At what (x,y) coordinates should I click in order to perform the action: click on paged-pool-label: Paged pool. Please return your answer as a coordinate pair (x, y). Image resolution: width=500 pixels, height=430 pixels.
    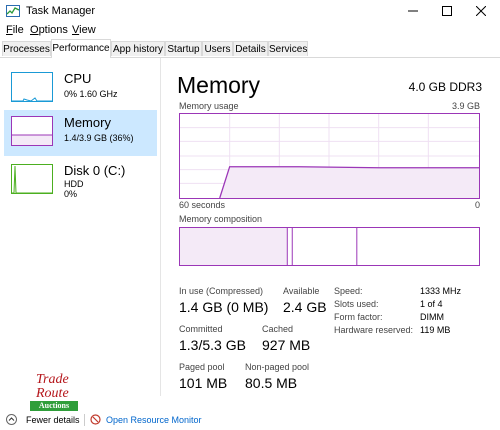
    Looking at the image, I should click on (202, 367).